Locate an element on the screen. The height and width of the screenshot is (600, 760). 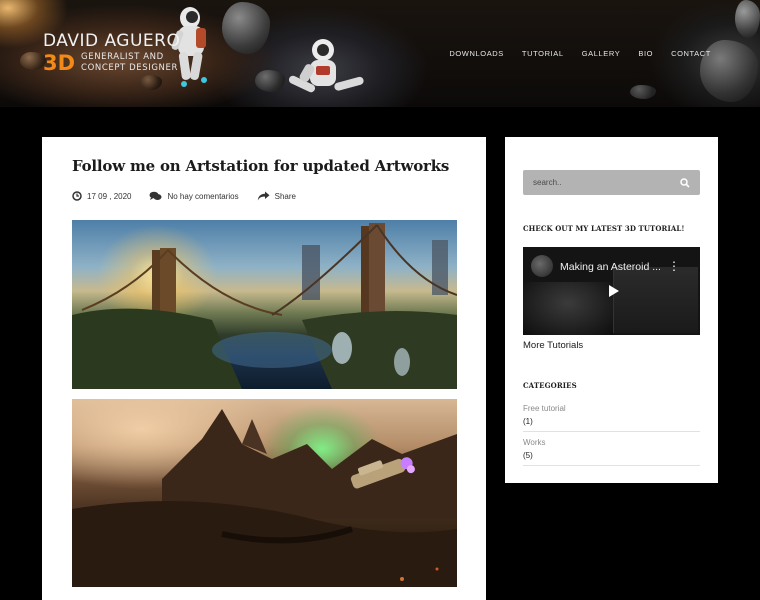
nav-item-contact: CONTACT is located at coordinates (691, 53).